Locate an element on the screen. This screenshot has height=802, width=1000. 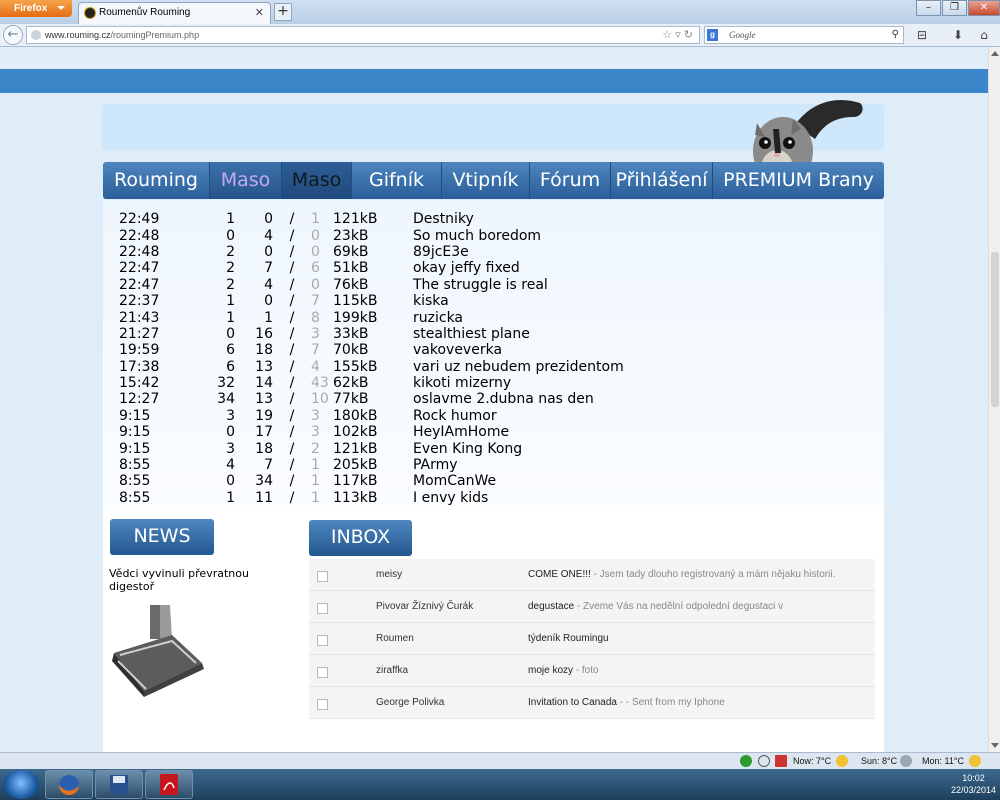
close-tab-icon: ✕ is located at coordinates (259, 12).